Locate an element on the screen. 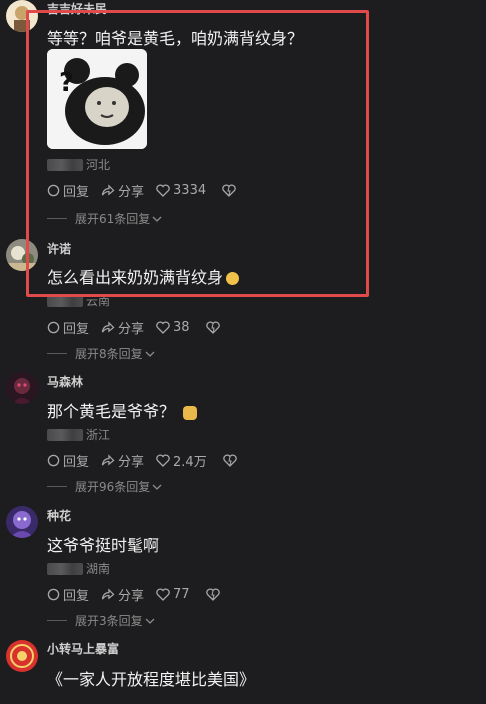 This screenshot has height=704, width=486. like-count: 77 is located at coordinates (181, 594).